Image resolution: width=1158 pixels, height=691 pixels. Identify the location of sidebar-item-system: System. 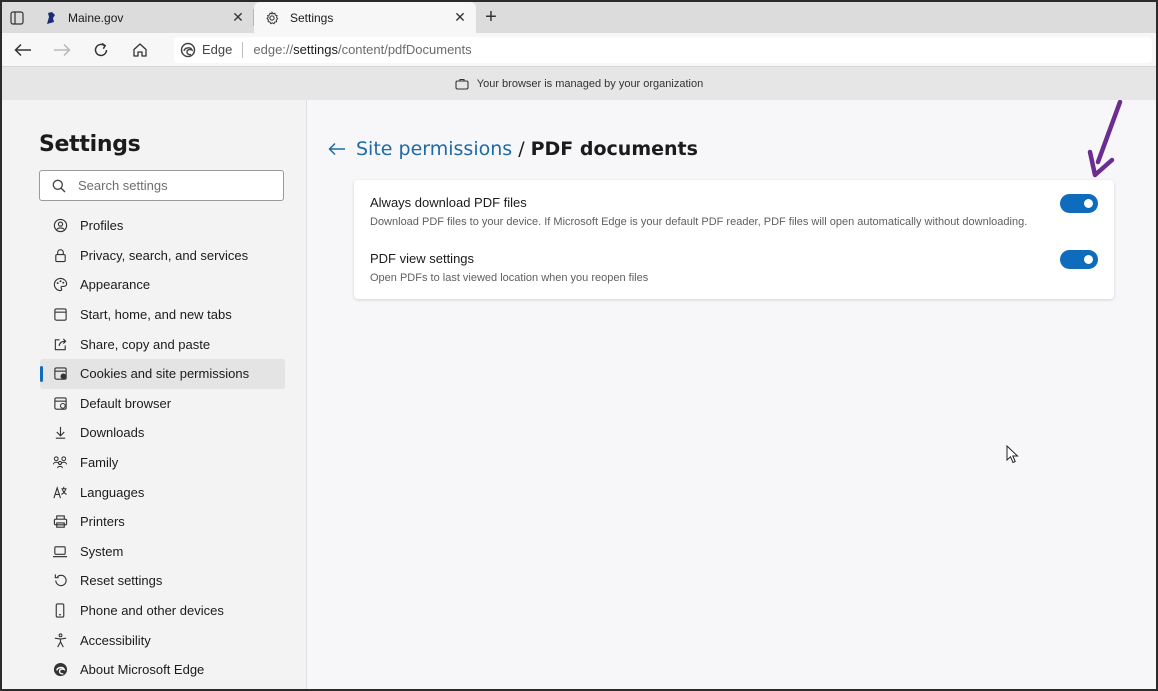
(162, 552).